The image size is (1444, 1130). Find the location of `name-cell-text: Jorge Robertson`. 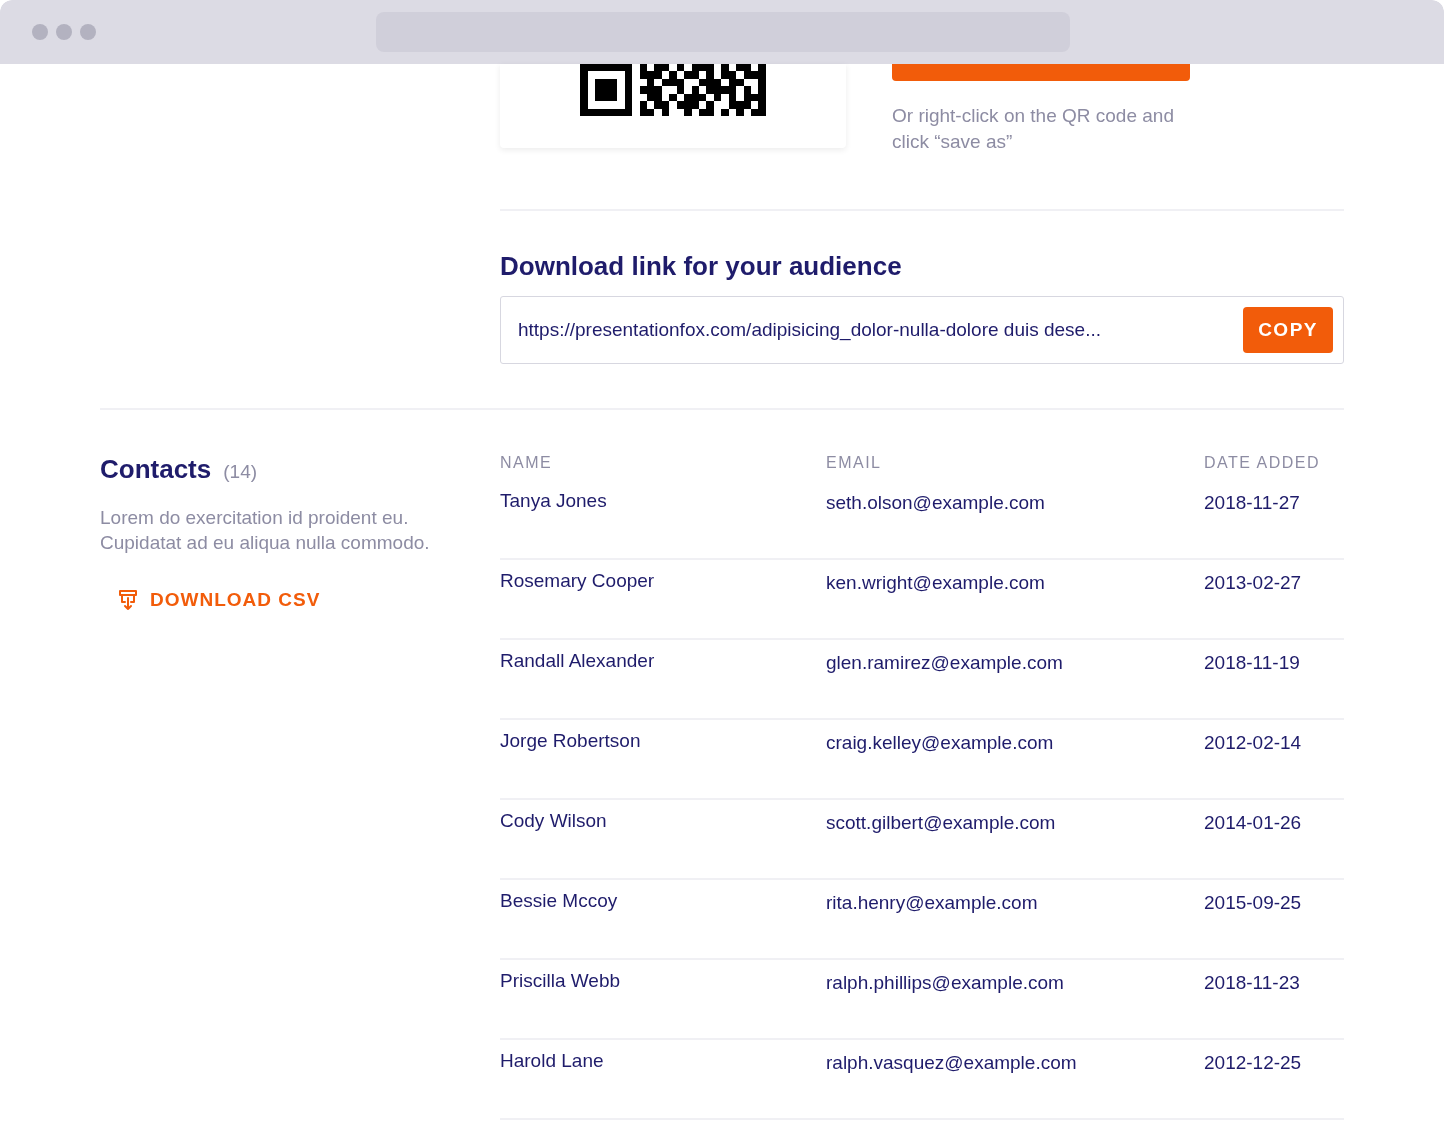

name-cell-text: Jorge Robertson is located at coordinates (571, 740).